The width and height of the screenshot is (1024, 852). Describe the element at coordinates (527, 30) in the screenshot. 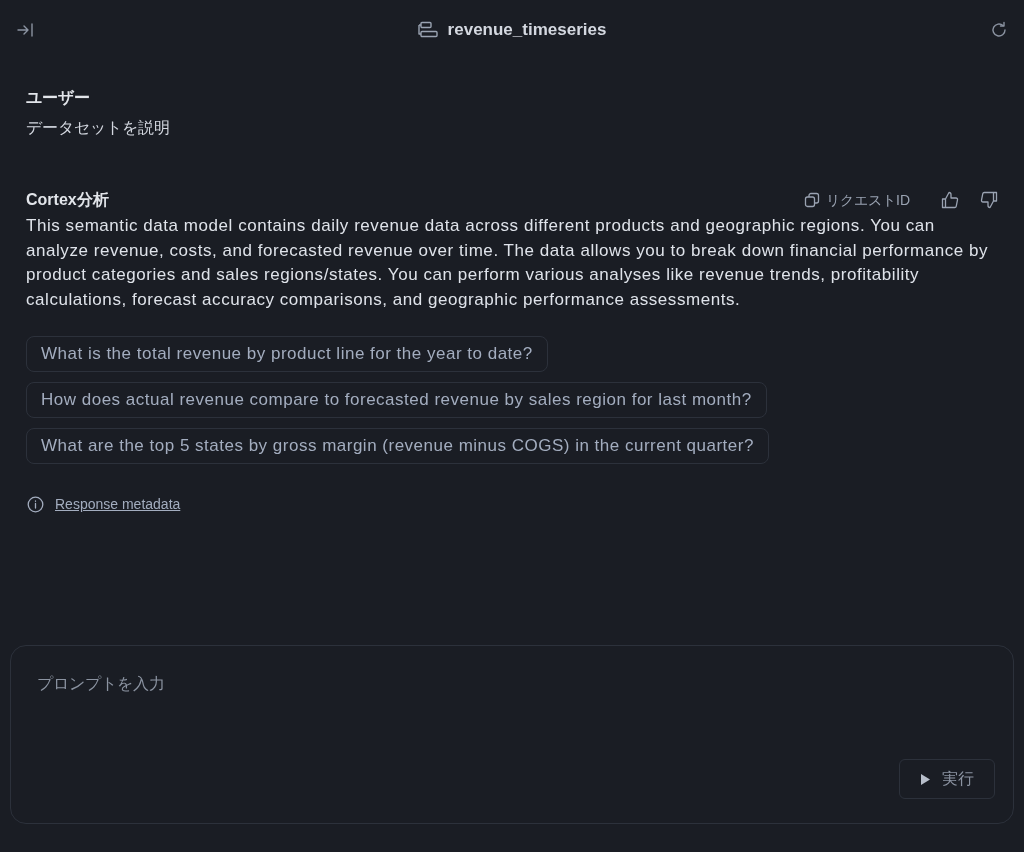

I see `model-title: revenue_timeseries` at that location.